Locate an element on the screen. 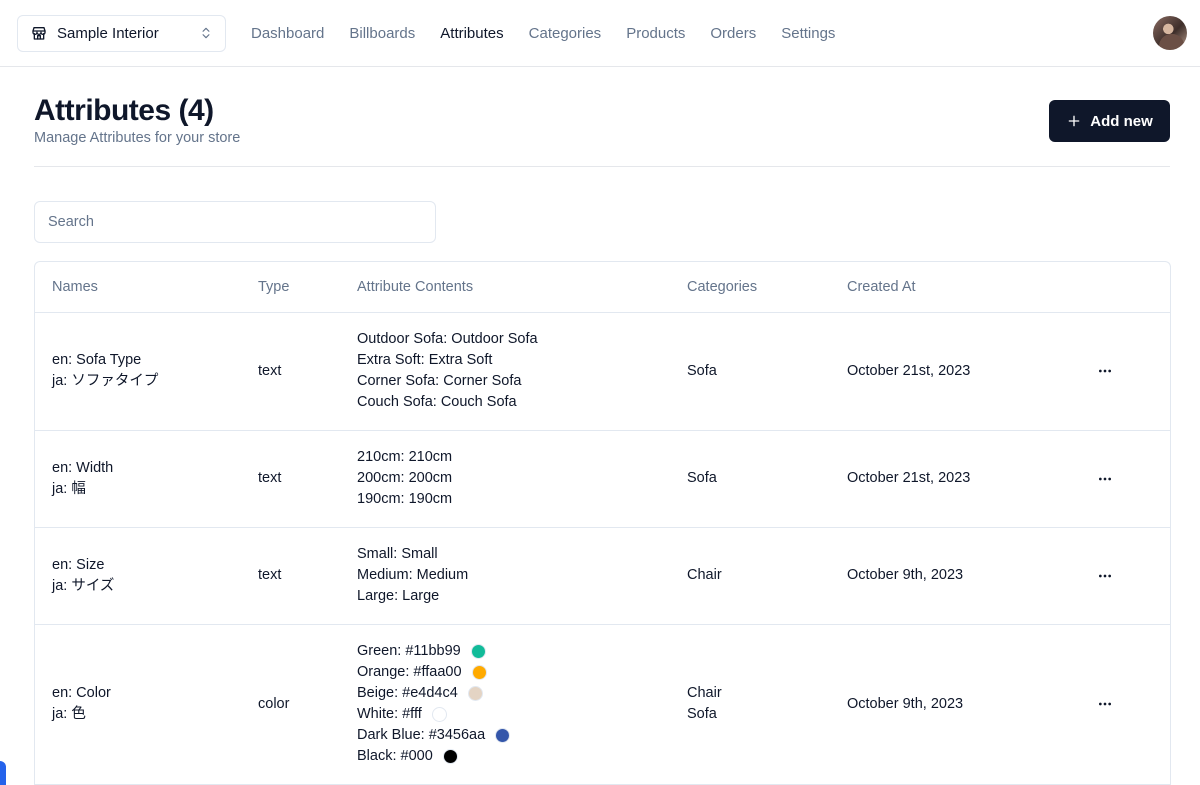 This screenshot has width=1200, height=785. nav-link-billboards: Billboards is located at coordinates (382, 33).